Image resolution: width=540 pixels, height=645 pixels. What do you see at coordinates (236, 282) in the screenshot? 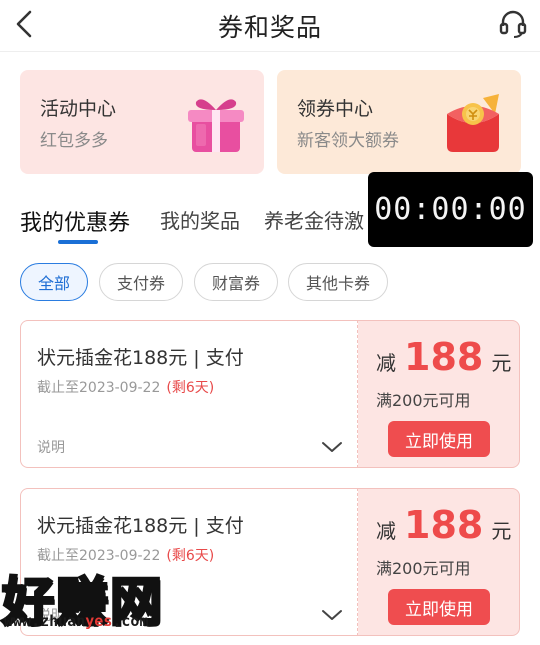
I see `filter-wealth-coupons: 财富券` at bounding box center [236, 282].